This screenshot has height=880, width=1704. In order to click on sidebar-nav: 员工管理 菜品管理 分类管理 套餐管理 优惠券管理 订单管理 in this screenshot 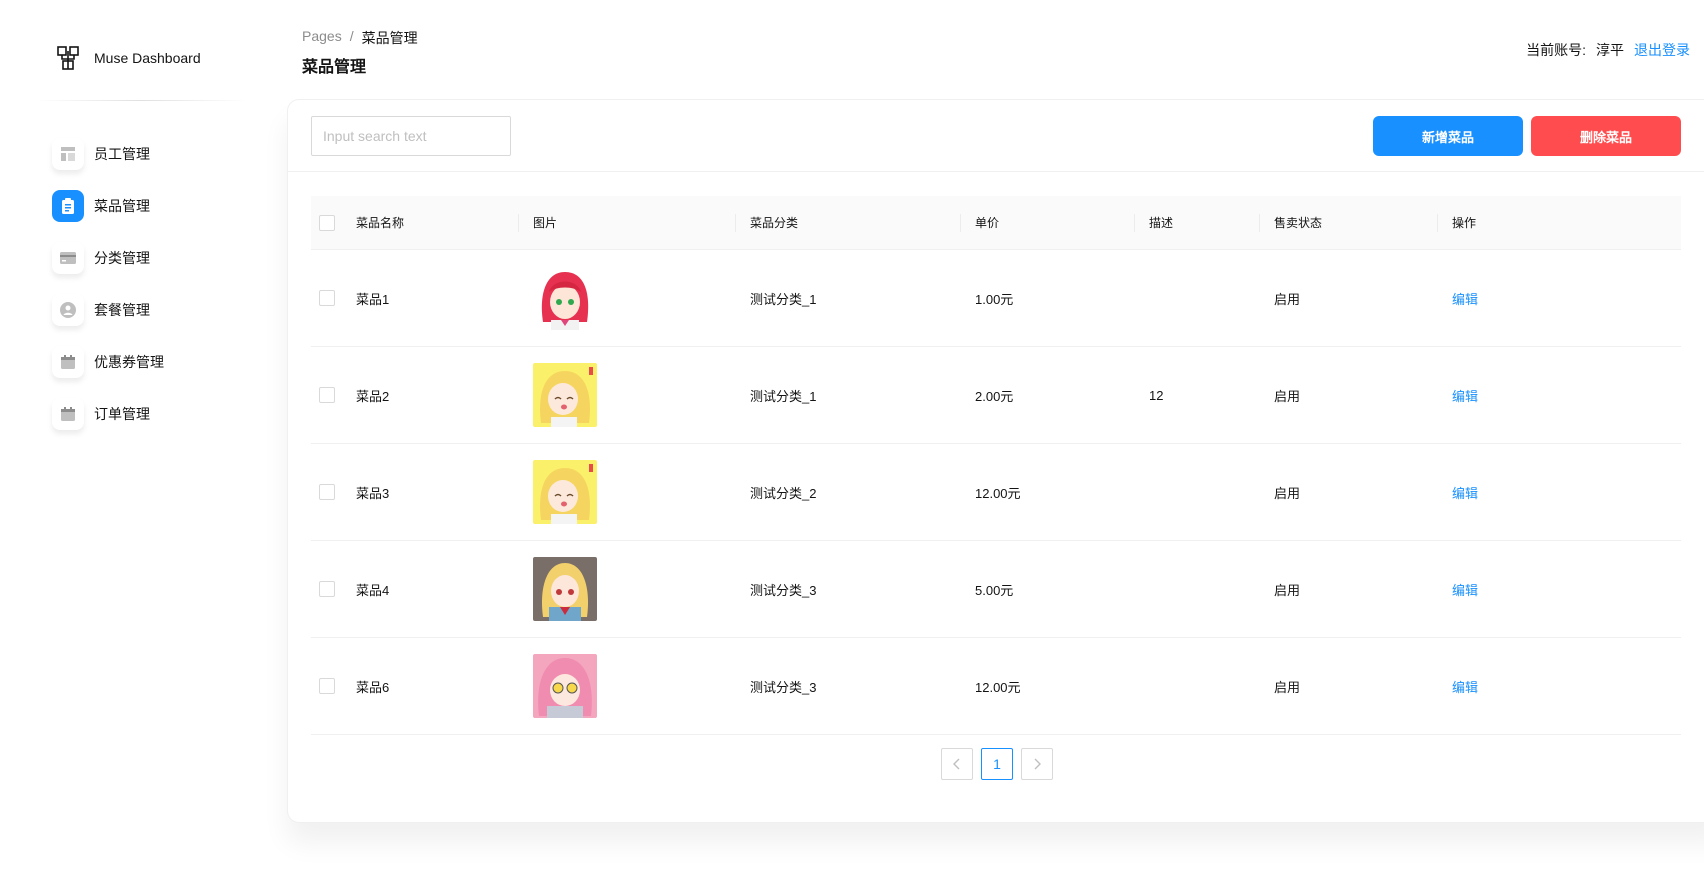, I will do `click(108, 284)`.